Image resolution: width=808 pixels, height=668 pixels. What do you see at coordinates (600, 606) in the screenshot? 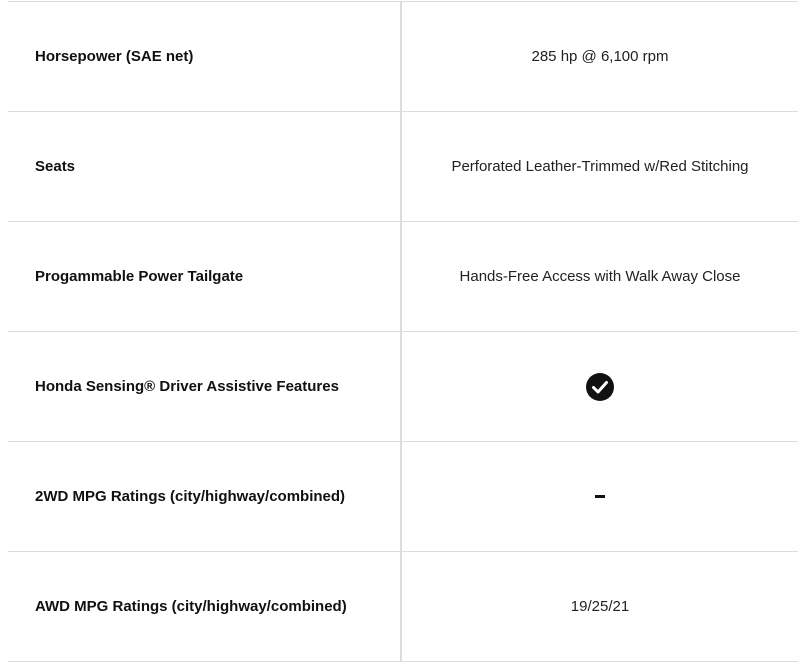
I see `spec-value: 19/25/21` at bounding box center [600, 606].